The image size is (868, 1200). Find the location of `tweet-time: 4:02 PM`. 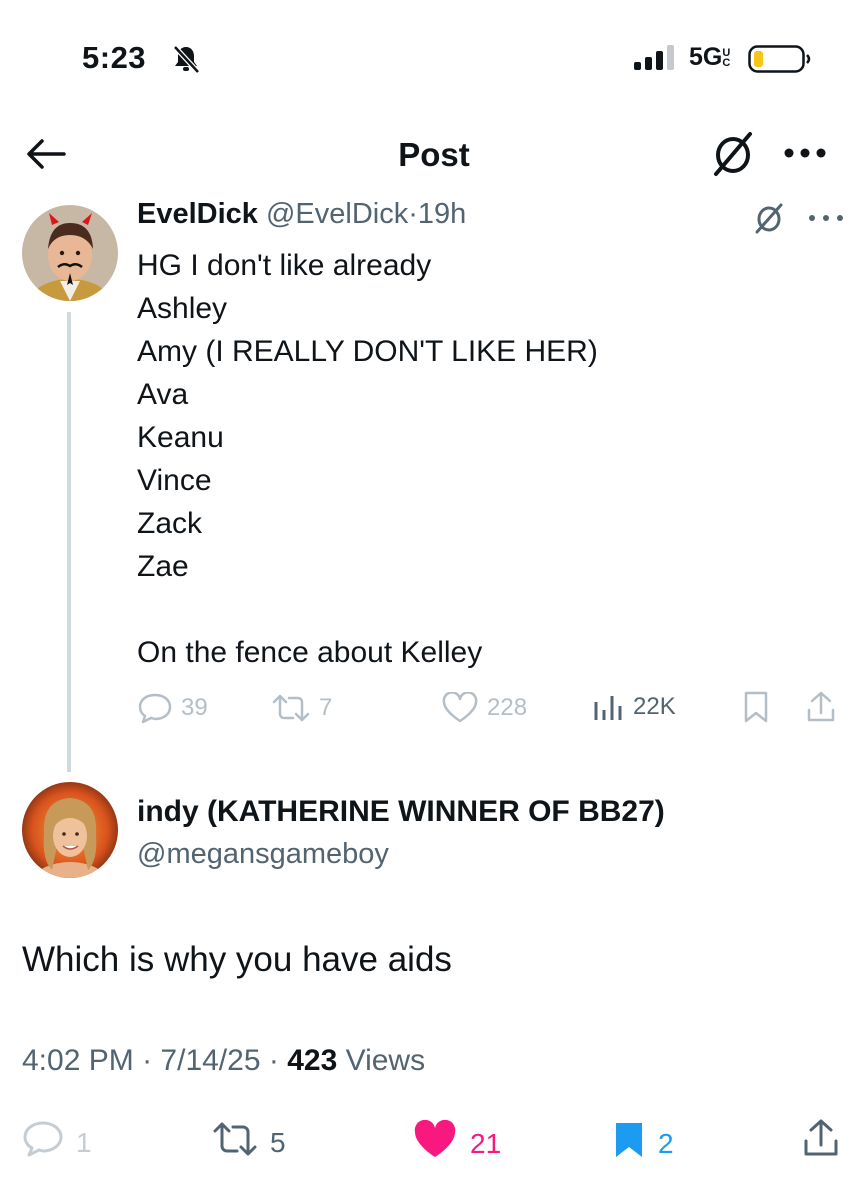

tweet-time: 4:02 PM is located at coordinates (78, 1060).